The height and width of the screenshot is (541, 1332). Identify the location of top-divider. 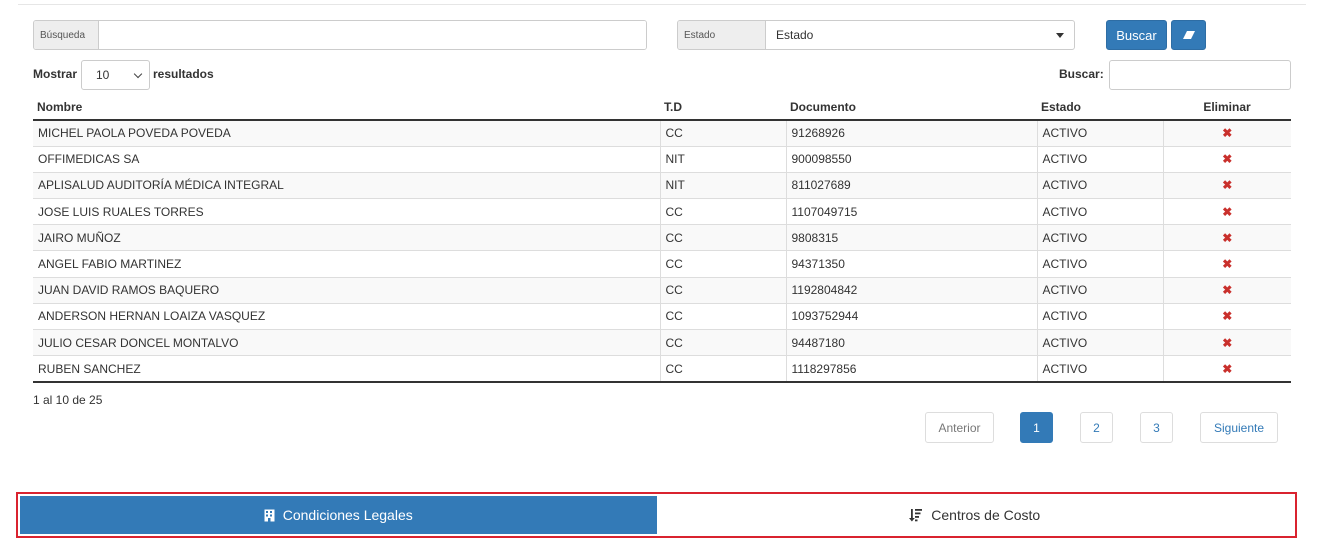
(662, 4).